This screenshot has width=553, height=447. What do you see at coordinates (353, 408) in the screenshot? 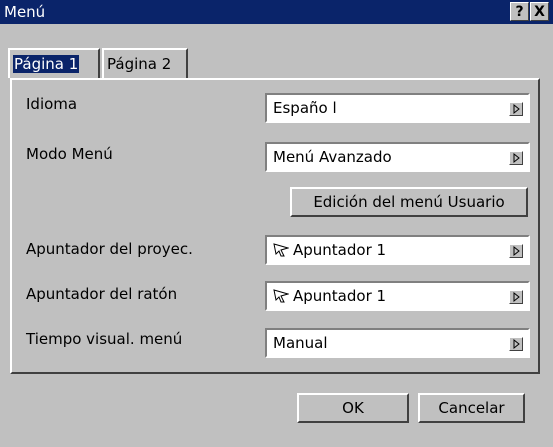
I see `ok-button: OK` at bounding box center [353, 408].